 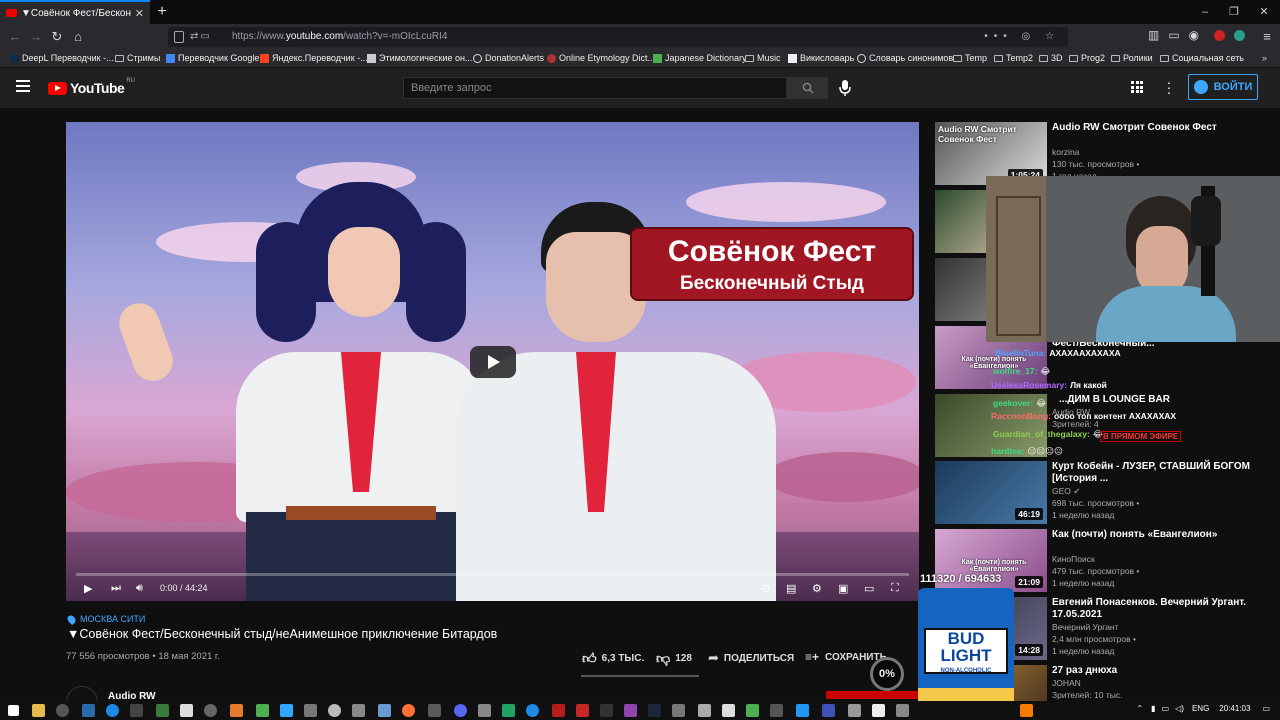 What do you see at coordinates (817, 588) in the screenshot?
I see `gear-icon: ⚙︎` at bounding box center [817, 588].